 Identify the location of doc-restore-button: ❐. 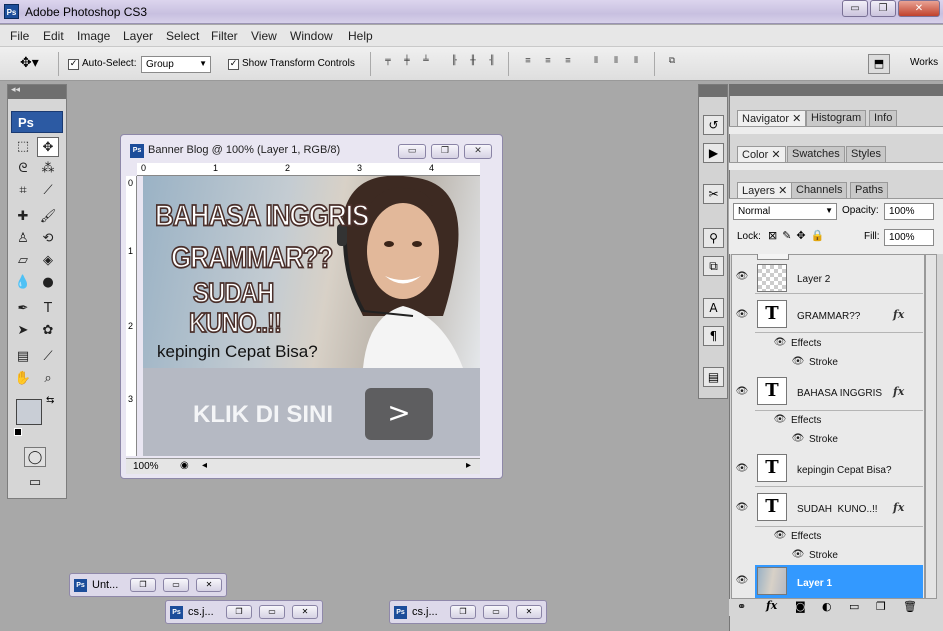
(445, 151).